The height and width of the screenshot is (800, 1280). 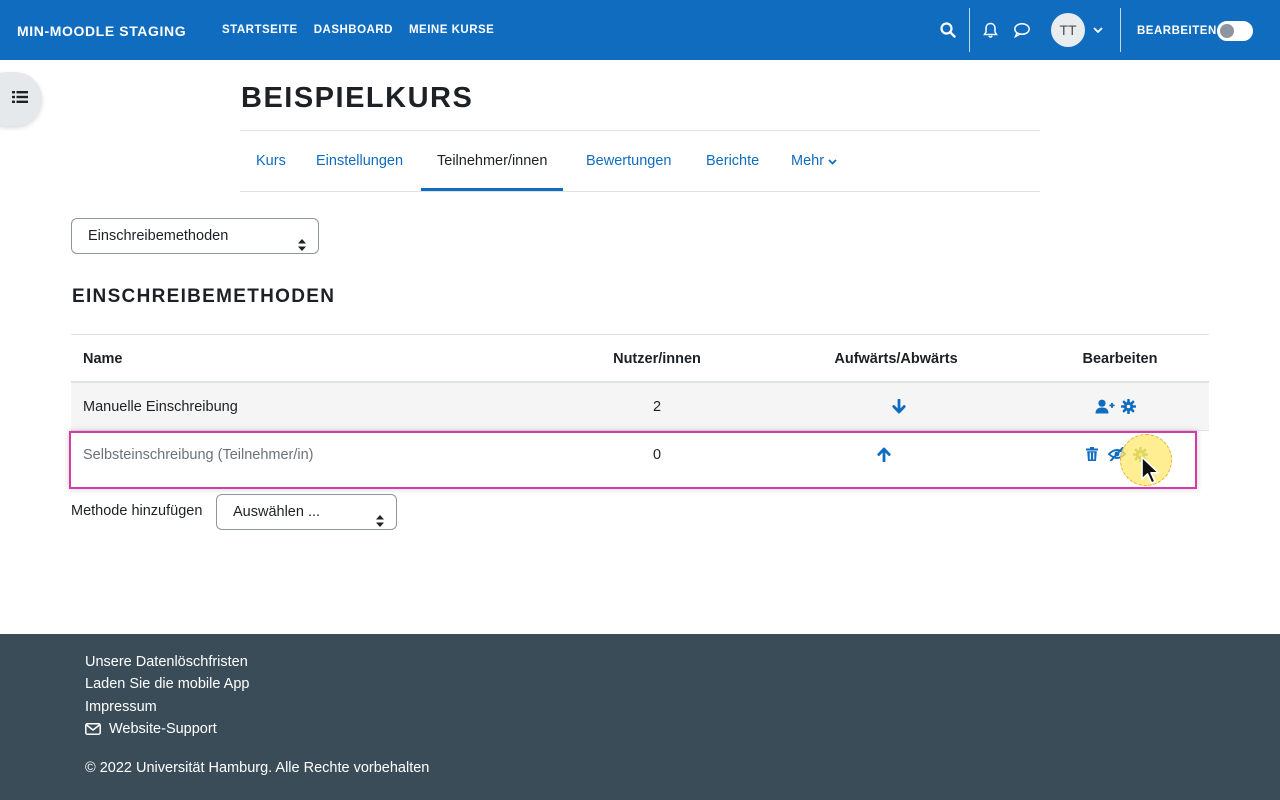 What do you see at coordinates (137, 511) in the screenshot?
I see `add-method-label: Methode hinzufügen` at bounding box center [137, 511].